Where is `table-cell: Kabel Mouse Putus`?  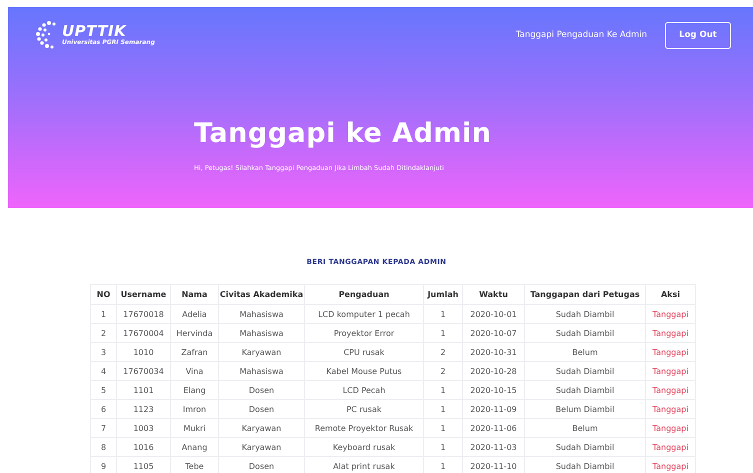
table-cell: Kabel Mouse Putus is located at coordinates (364, 371).